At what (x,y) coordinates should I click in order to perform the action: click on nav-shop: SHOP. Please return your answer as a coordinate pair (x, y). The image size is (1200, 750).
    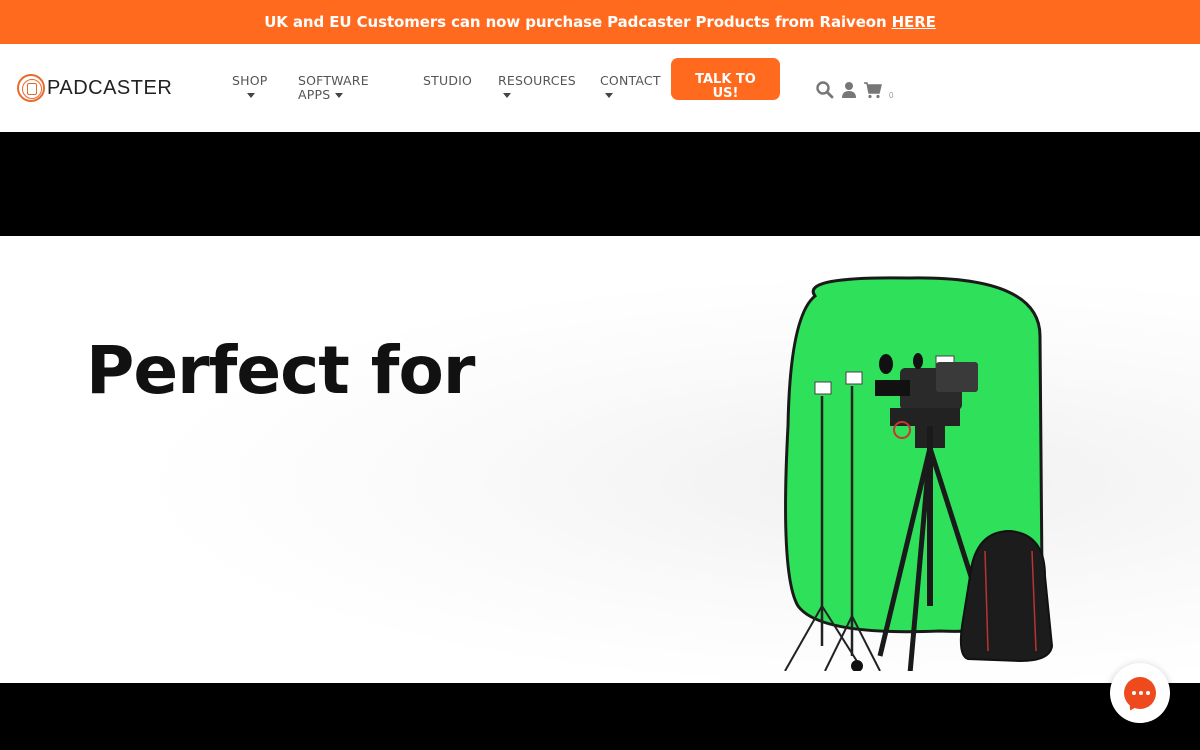
    Looking at the image, I should click on (250, 86).